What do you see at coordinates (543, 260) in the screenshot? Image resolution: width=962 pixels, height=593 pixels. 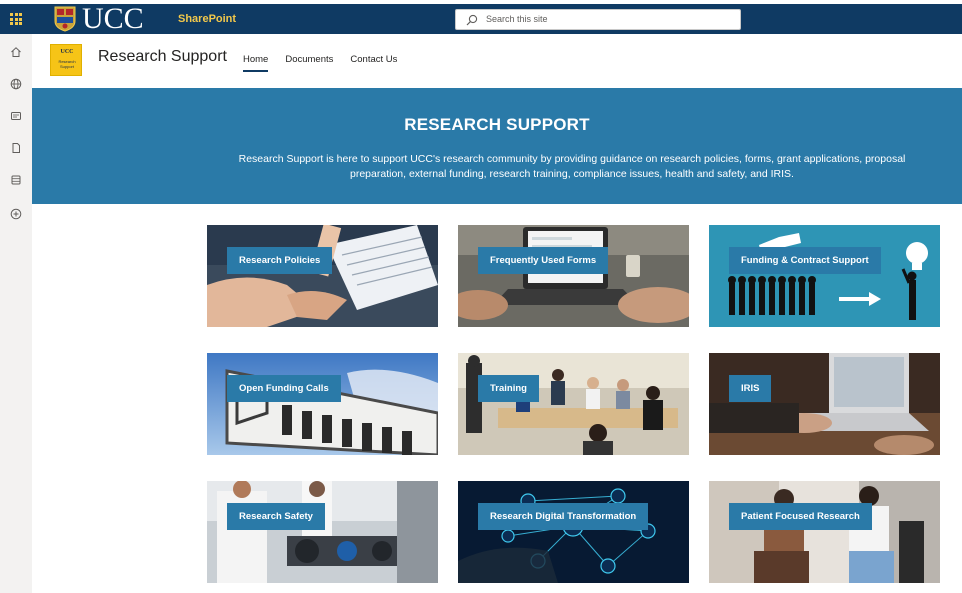 I see `tile-label: Frequently Used Forms` at bounding box center [543, 260].